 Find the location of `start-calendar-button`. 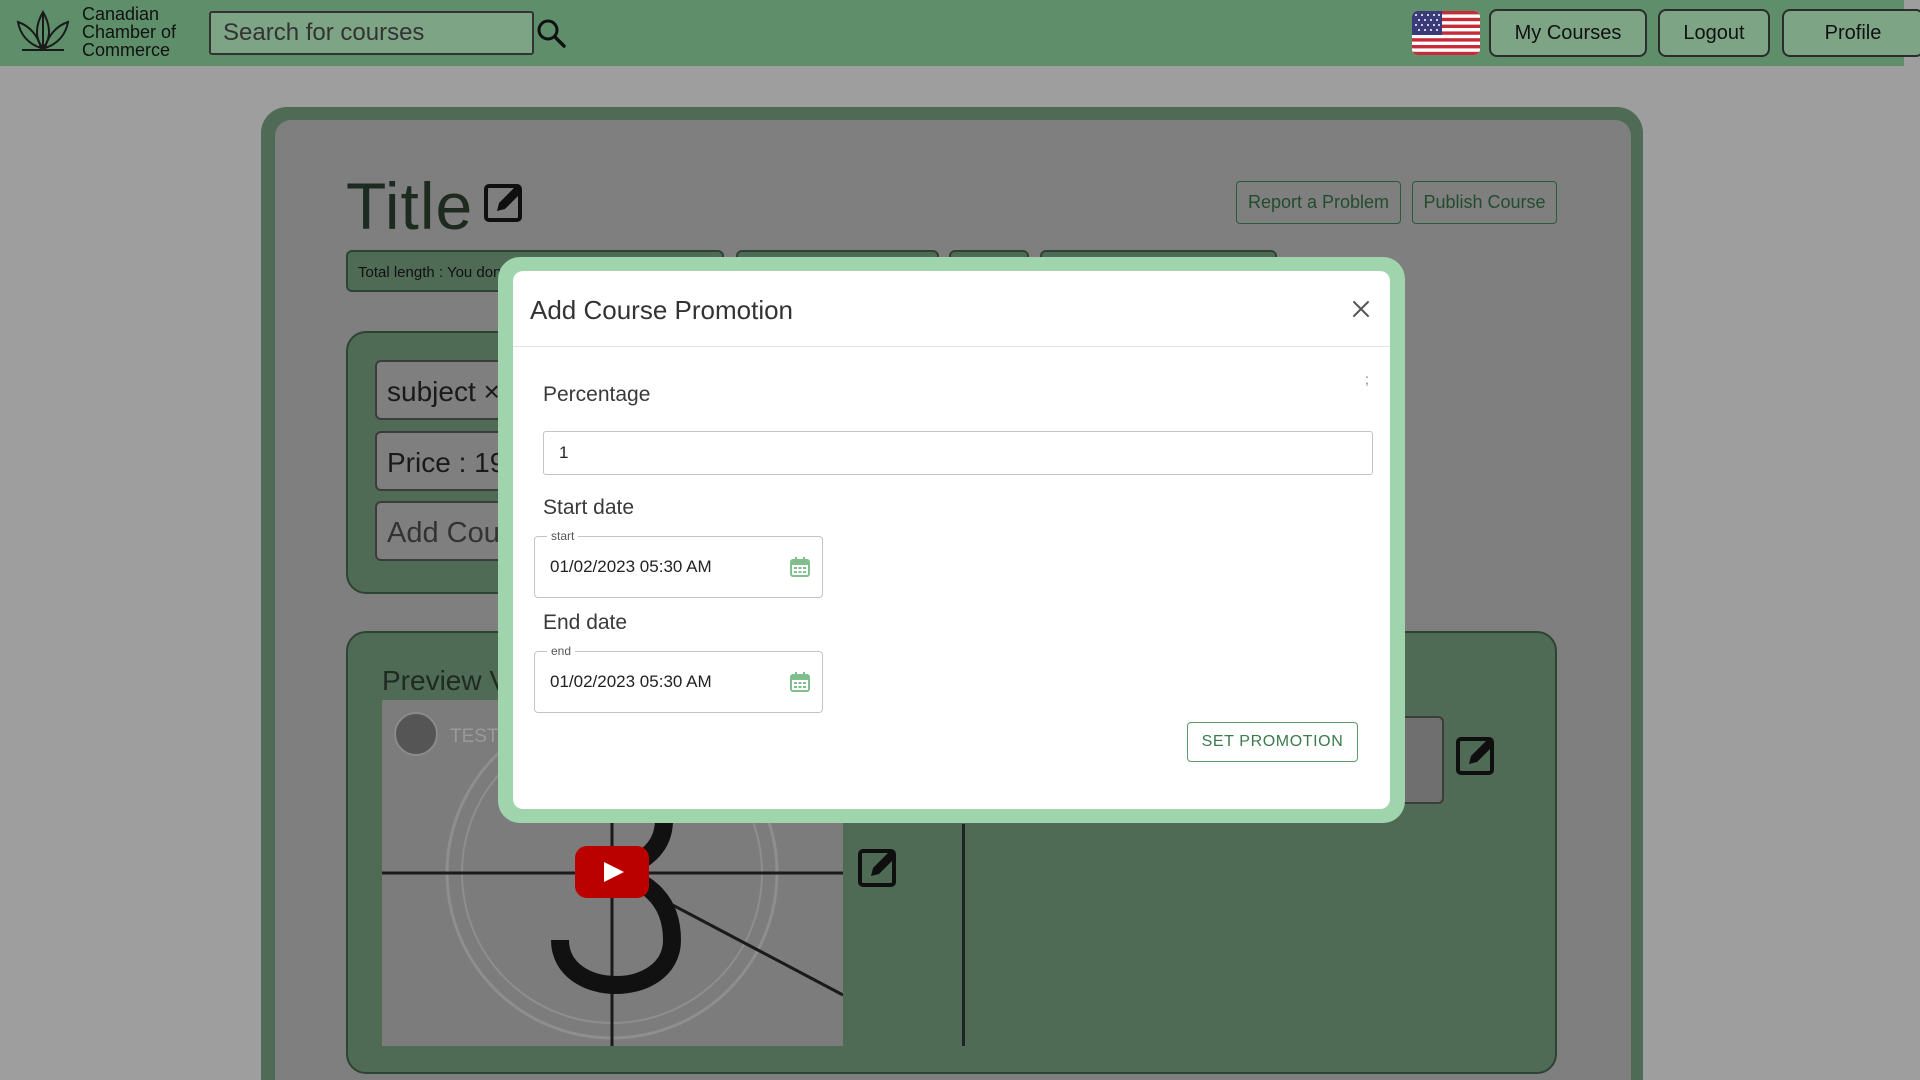

start-calendar-button is located at coordinates (800, 568).